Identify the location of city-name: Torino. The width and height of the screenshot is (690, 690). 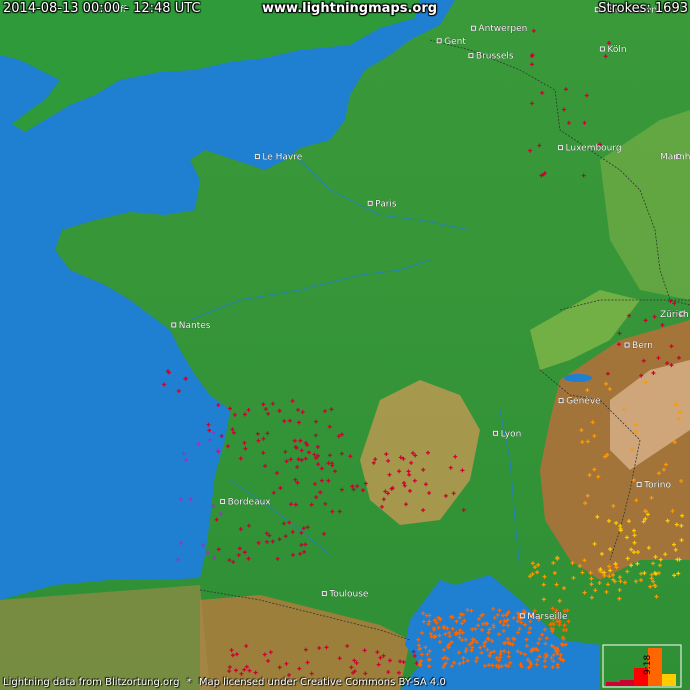
(657, 485).